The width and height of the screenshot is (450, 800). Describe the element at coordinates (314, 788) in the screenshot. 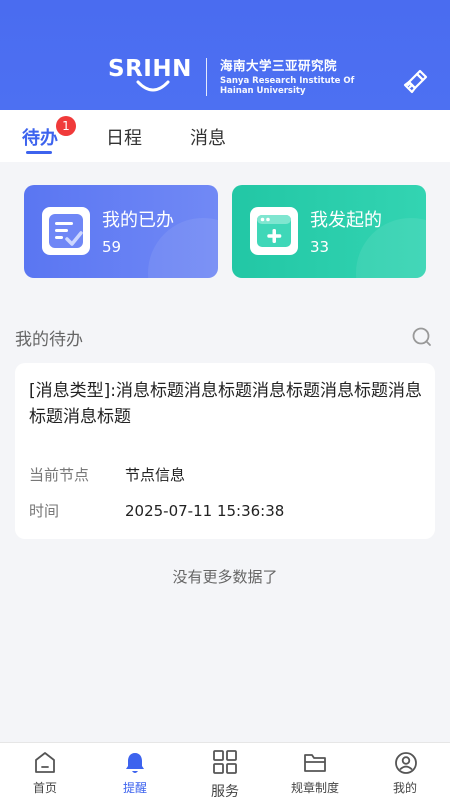

I see `nav-regulations-label: 规章制度` at that location.